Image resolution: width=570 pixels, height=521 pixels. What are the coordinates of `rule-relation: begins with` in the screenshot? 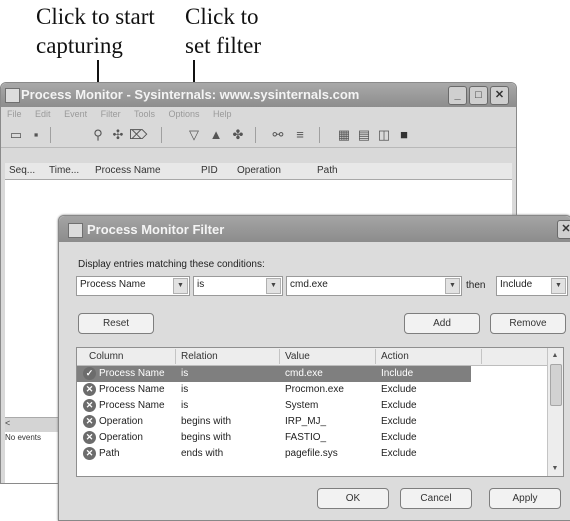 It's located at (206, 437).